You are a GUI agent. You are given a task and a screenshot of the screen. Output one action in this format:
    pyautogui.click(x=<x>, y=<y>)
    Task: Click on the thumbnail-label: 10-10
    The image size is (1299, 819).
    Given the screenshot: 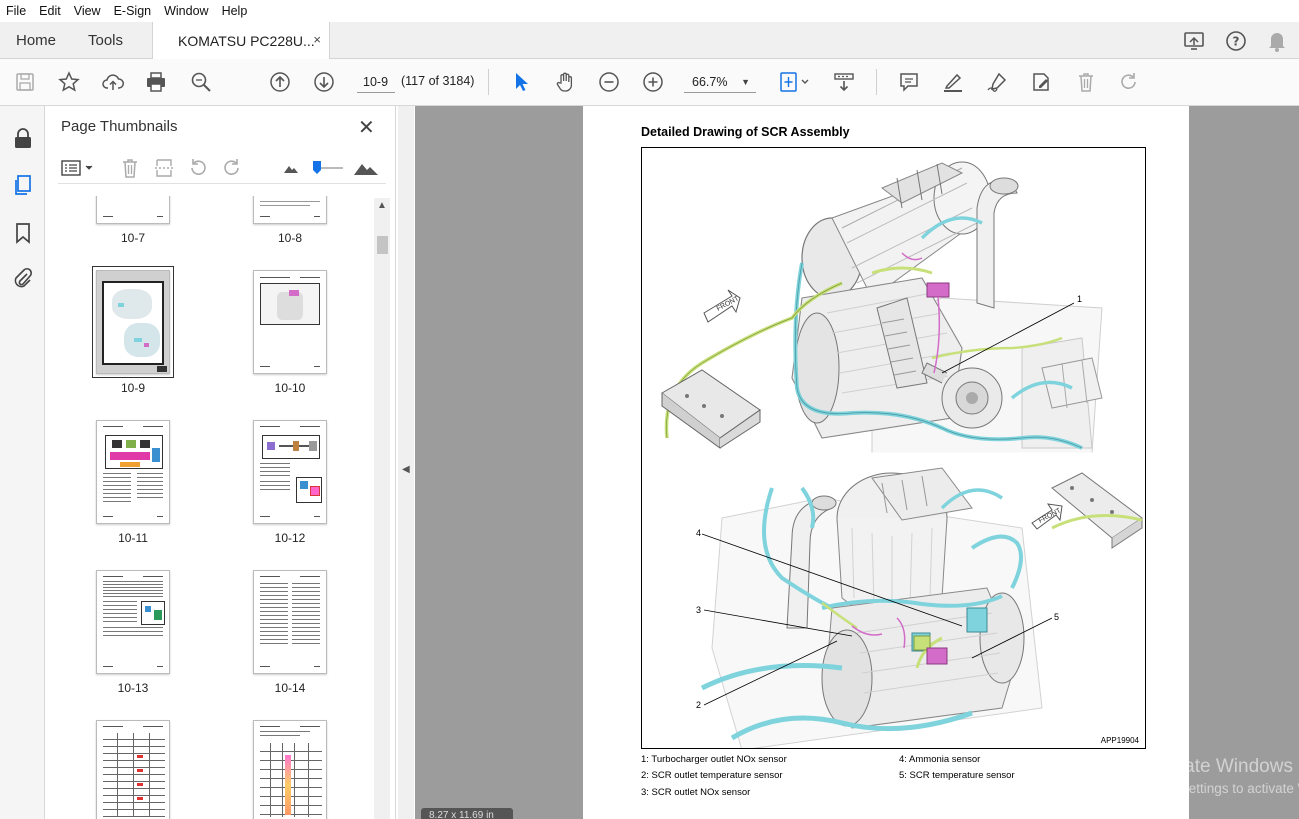 What is the action you would take?
    pyautogui.click(x=290, y=388)
    